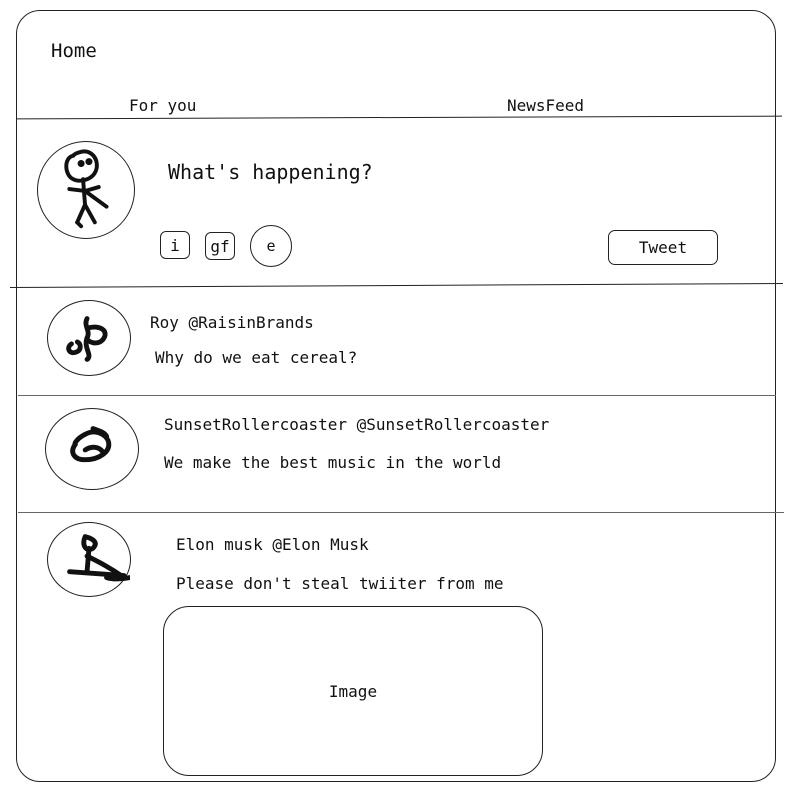 The image size is (793, 793). I want to click on compose-prompt: What's happening?, so click(270, 172).